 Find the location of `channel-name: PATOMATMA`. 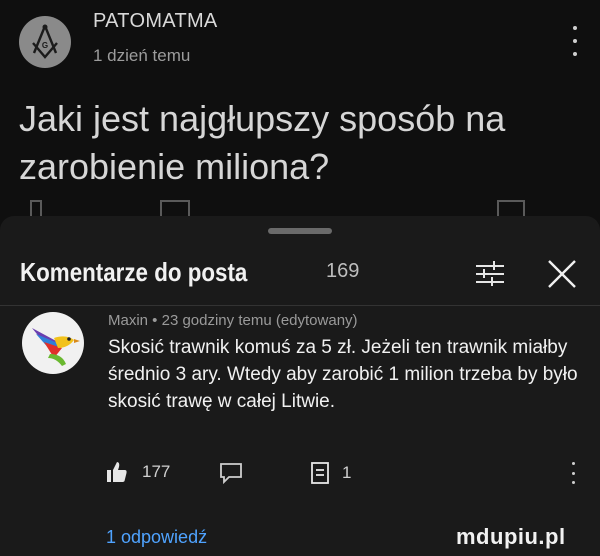

channel-name: PATOMATMA is located at coordinates (155, 21).